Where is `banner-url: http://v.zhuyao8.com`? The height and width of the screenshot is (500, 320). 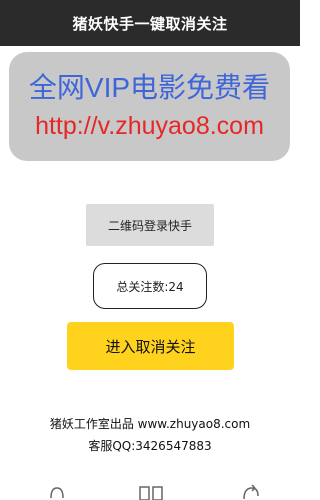
banner-url: http://v.zhuyao8.com is located at coordinates (149, 126).